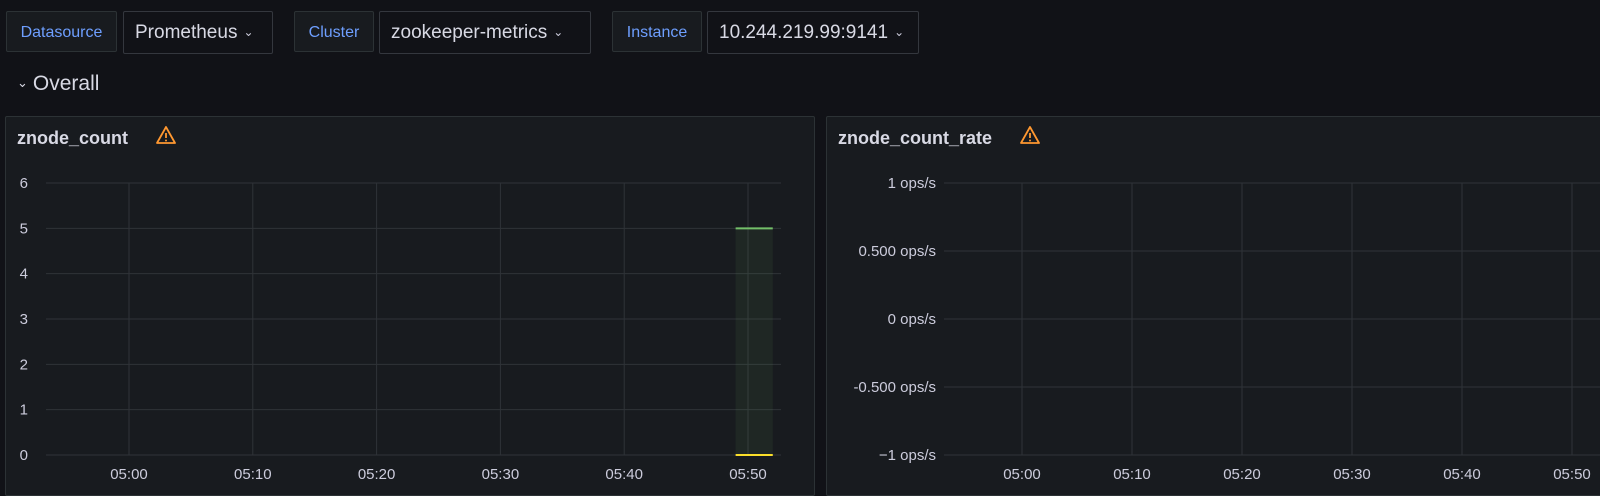  What do you see at coordinates (66, 83) in the screenshot?
I see `row-title: Overall` at bounding box center [66, 83].